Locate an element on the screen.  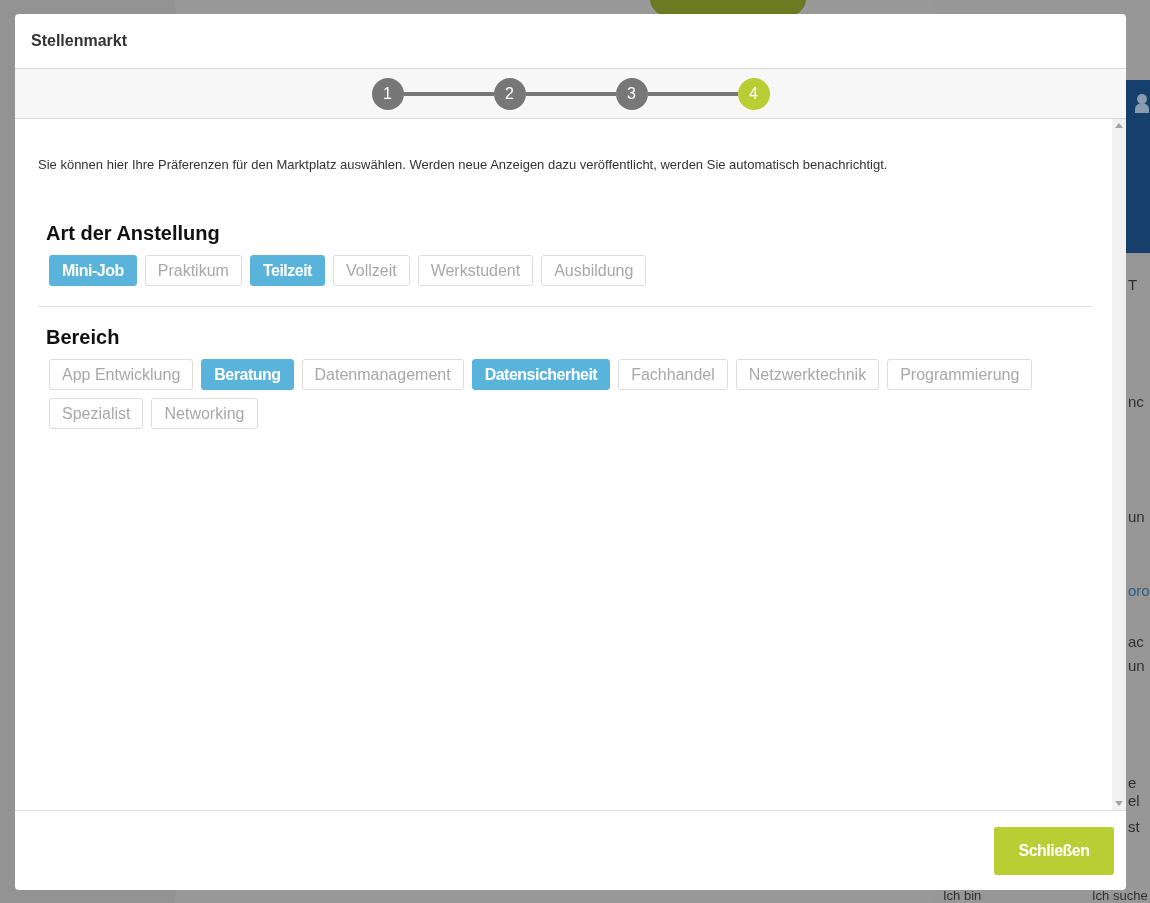
option-toggle: Praktikum is located at coordinates (193, 270).